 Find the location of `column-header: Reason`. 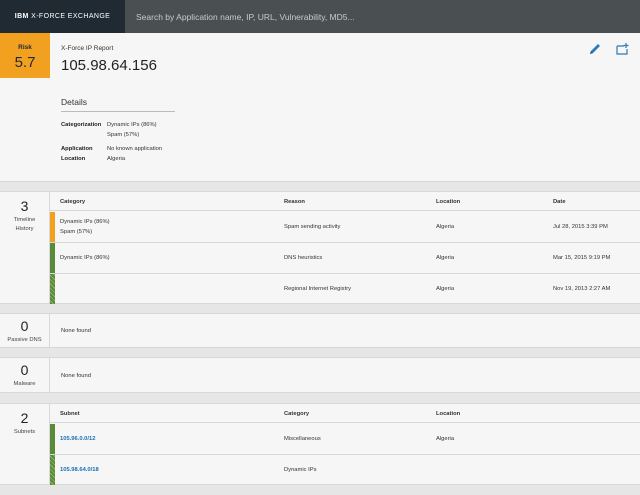

column-header: Reason is located at coordinates (294, 202).